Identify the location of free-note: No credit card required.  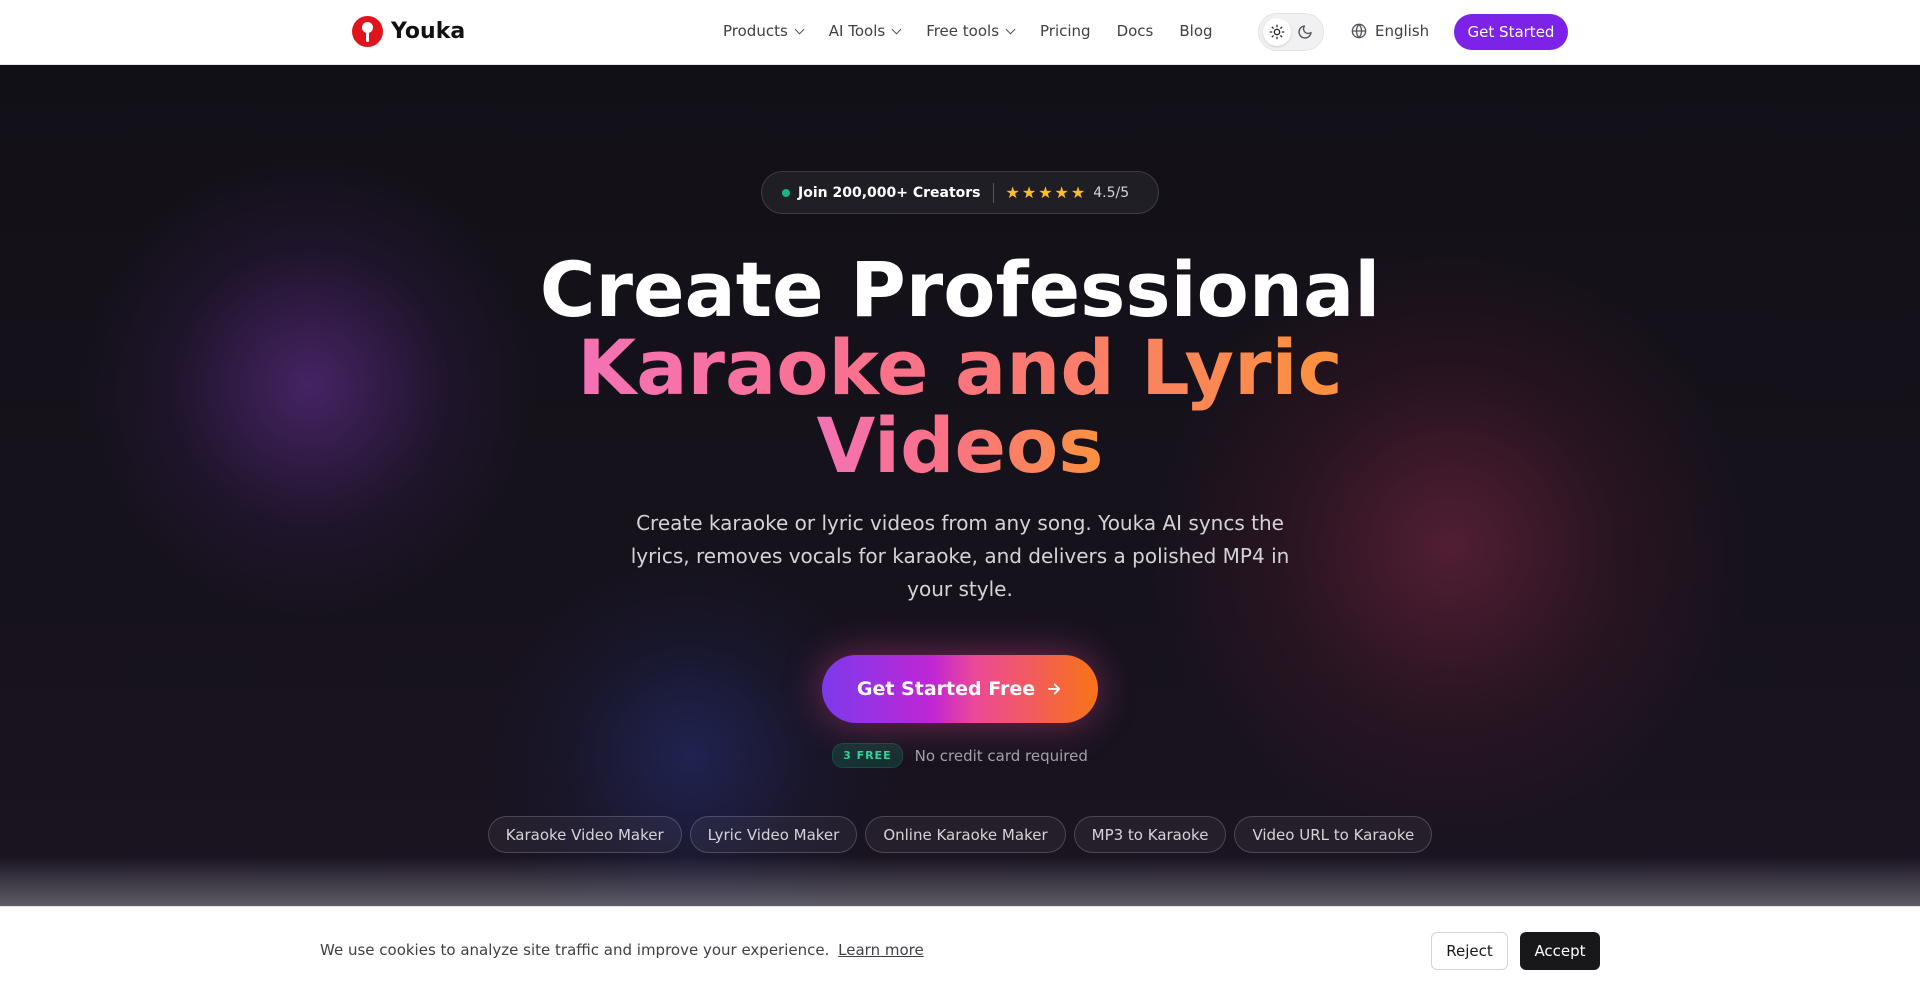
(1001, 755).